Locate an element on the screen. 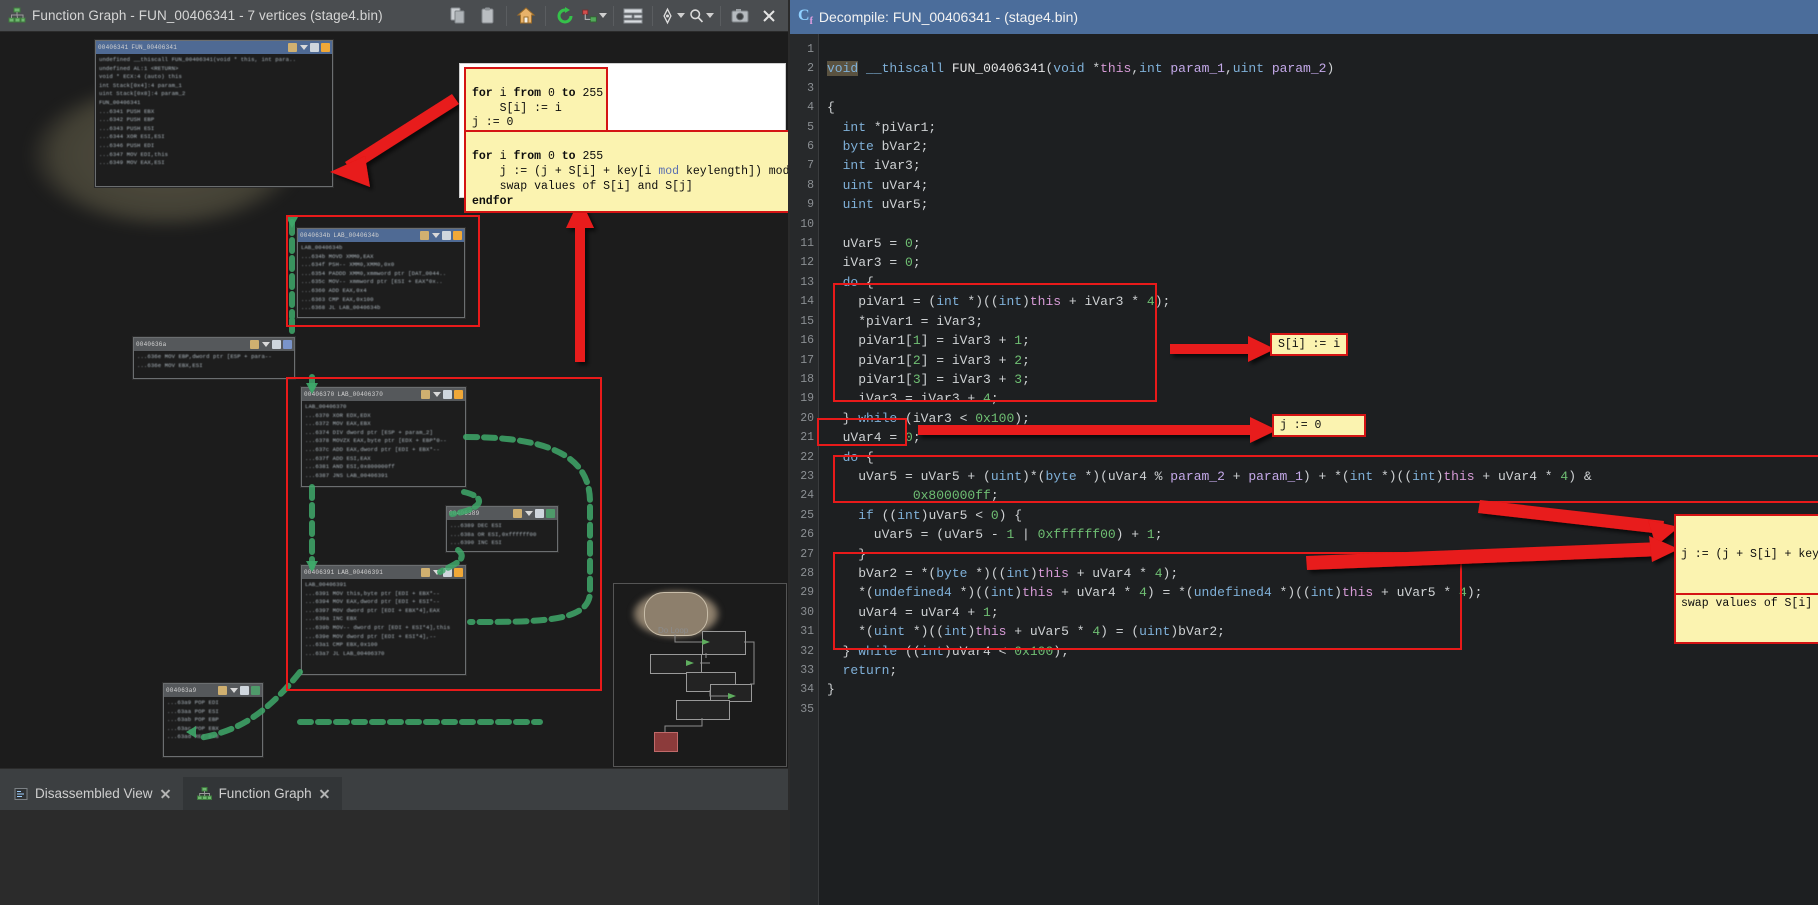  paste-icon is located at coordinates (487, 16).